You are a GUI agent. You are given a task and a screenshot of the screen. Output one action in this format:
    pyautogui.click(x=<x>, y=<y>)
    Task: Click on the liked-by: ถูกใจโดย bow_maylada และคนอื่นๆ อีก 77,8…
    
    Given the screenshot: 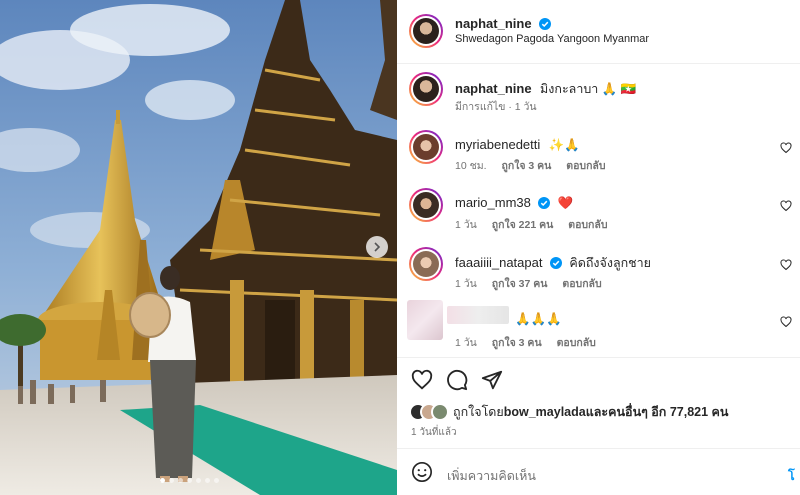 What is the action you would take?
    pyautogui.click(x=568, y=412)
    